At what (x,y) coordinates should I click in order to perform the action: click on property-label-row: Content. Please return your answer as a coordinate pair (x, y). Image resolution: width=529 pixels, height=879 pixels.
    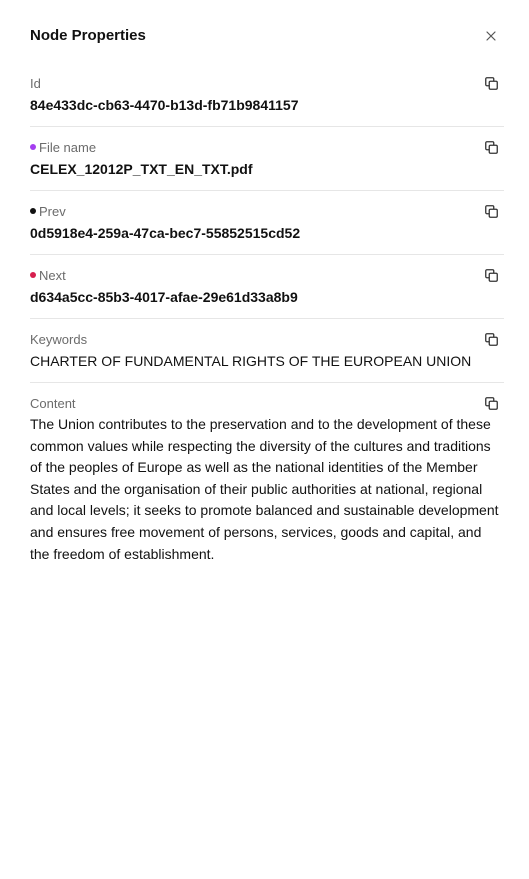
    Looking at the image, I should click on (267, 403).